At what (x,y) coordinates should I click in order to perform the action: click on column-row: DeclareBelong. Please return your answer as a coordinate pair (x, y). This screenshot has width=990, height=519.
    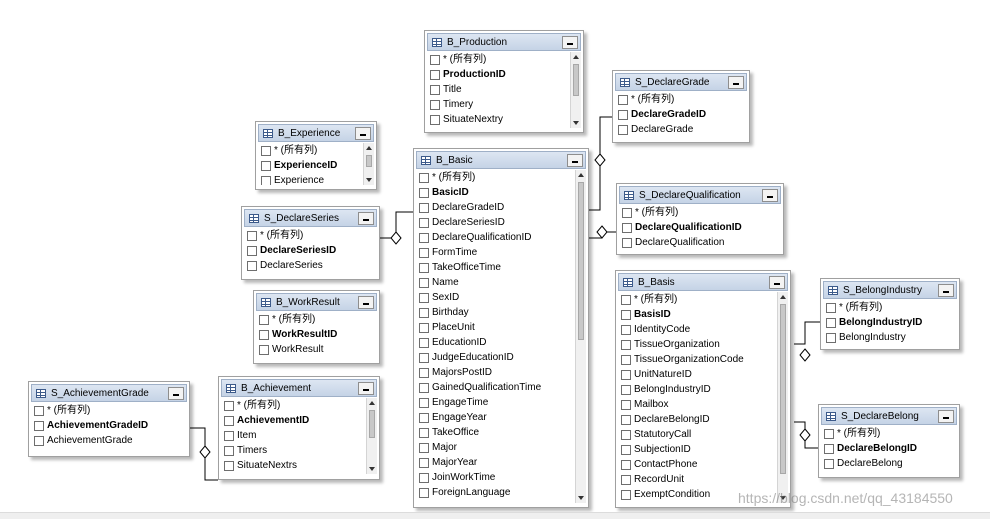
    Looking at the image, I should click on (889, 463).